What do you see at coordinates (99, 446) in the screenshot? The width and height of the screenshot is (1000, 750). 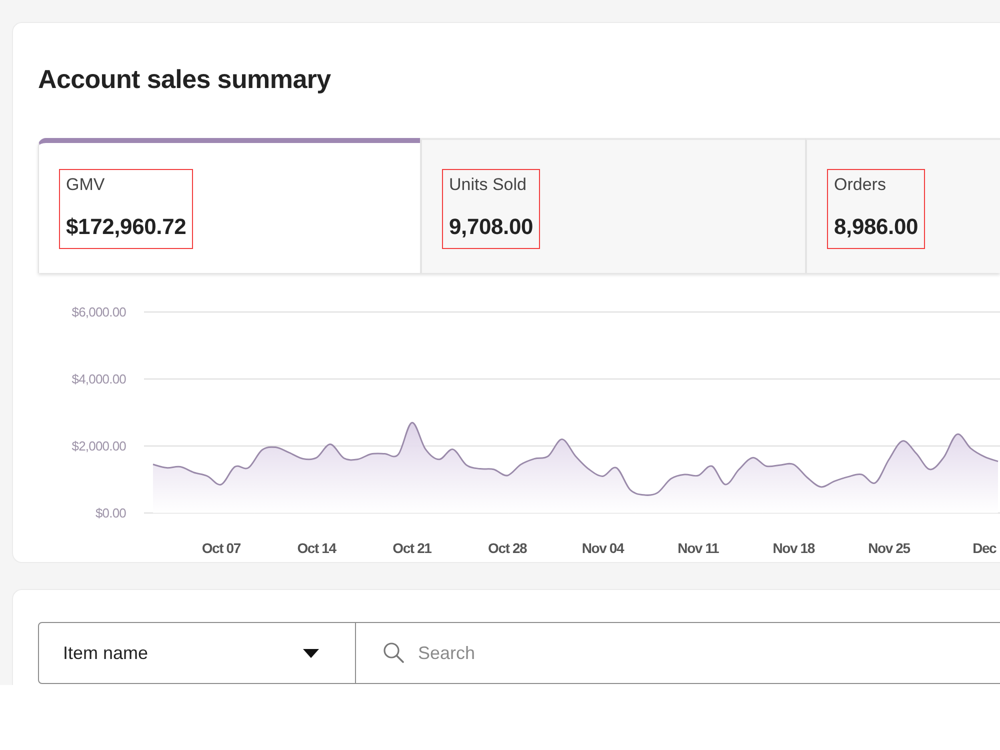 I see `y-axis-label: $2,000.00` at bounding box center [99, 446].